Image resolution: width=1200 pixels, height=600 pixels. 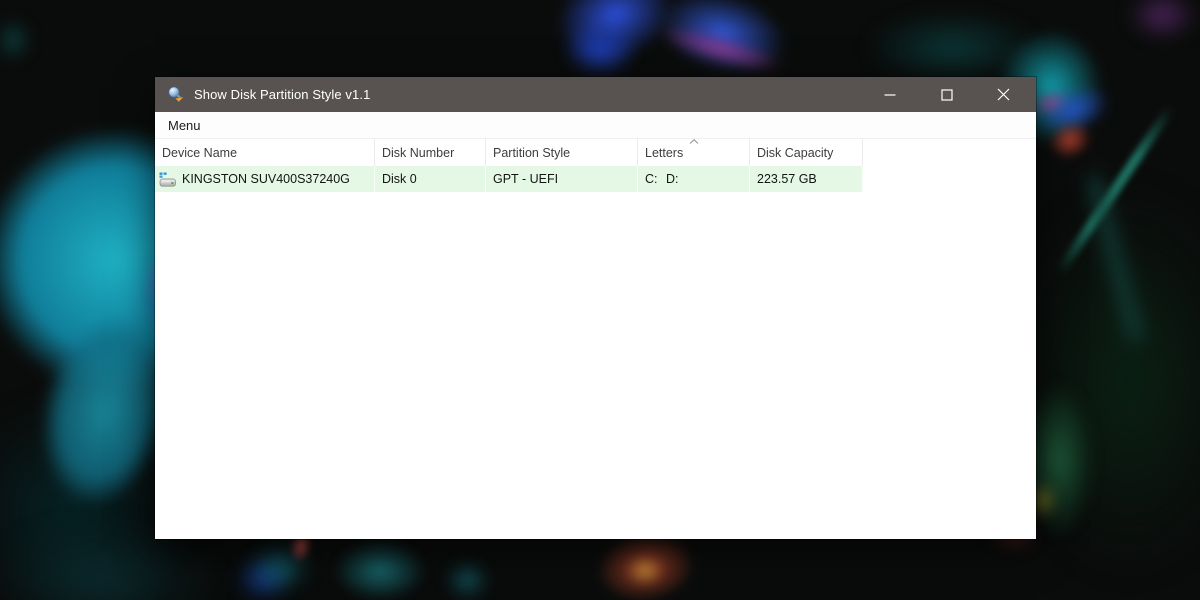 What do you see at coordinates (694, 152) in the screenshot?
I see `column-header-letters: Letters` at bounding box center [694, 152].